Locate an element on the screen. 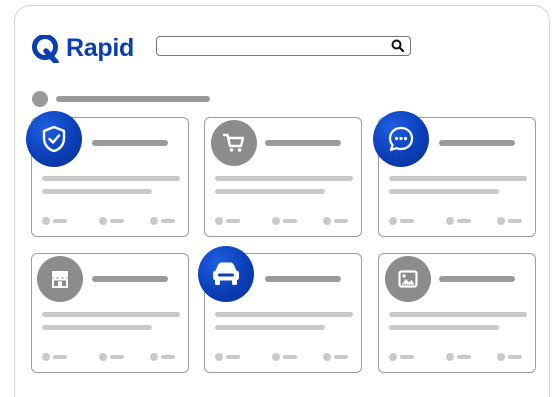  chat-bubble-icon is located at coordinates (401, 139).